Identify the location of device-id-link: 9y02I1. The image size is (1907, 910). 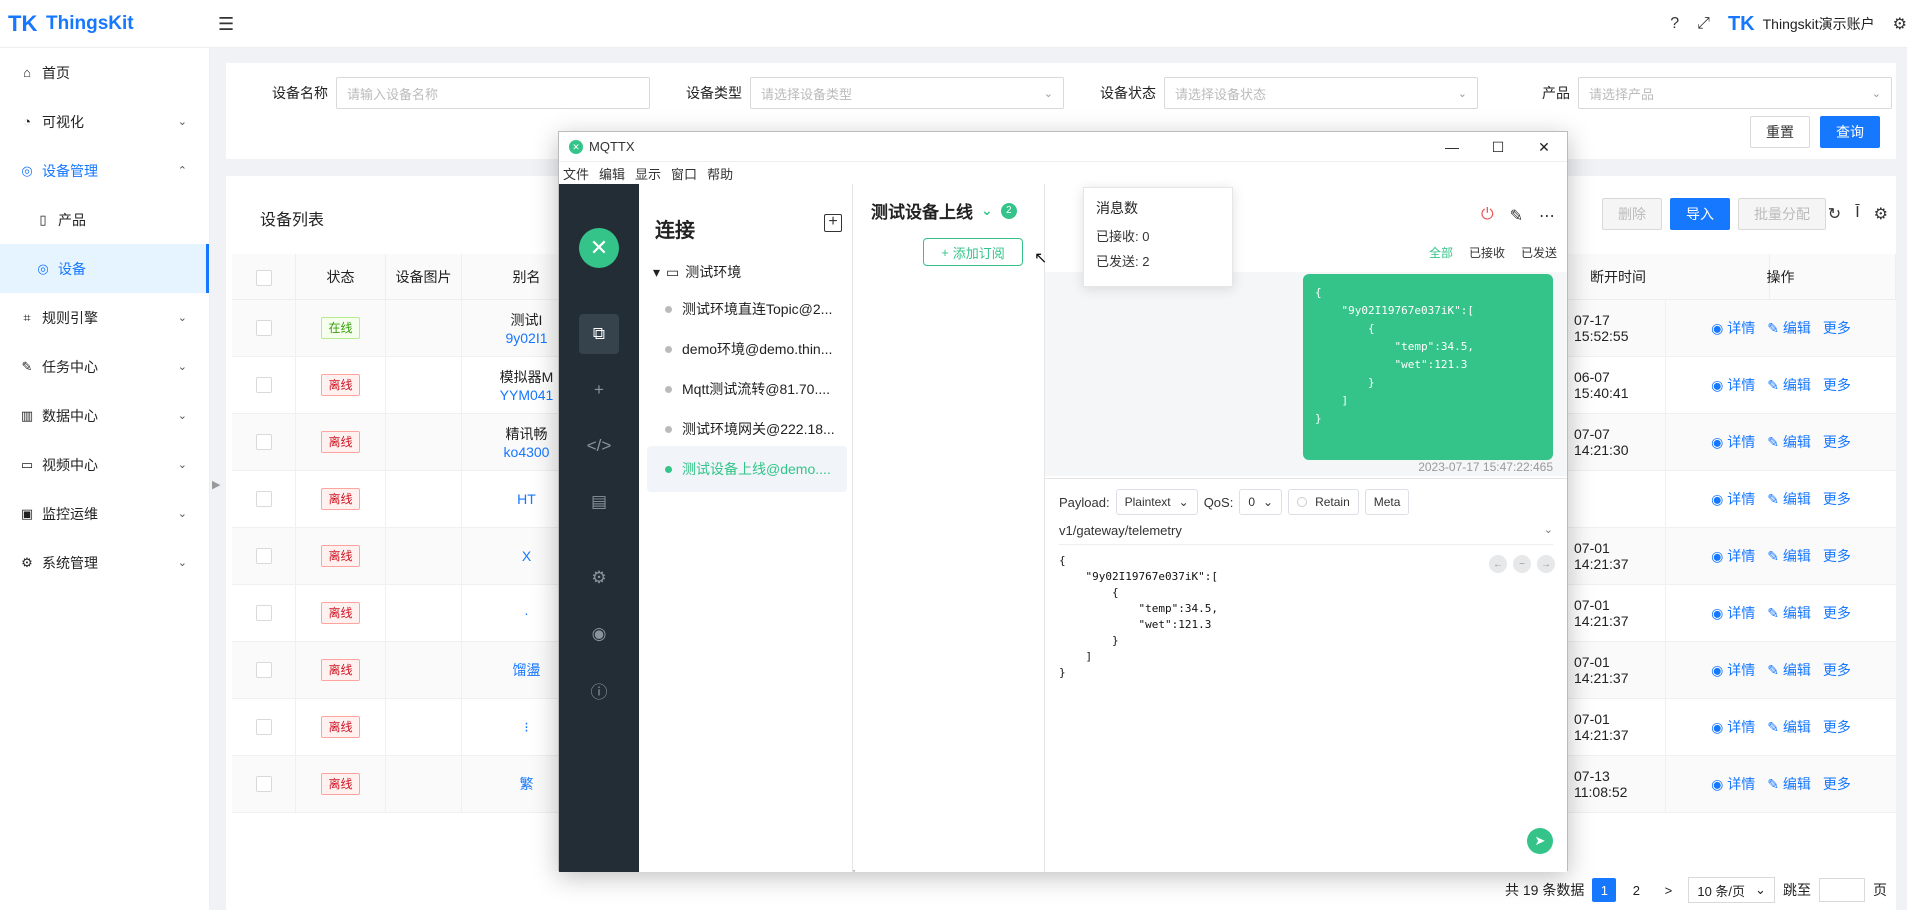
(526, 338).